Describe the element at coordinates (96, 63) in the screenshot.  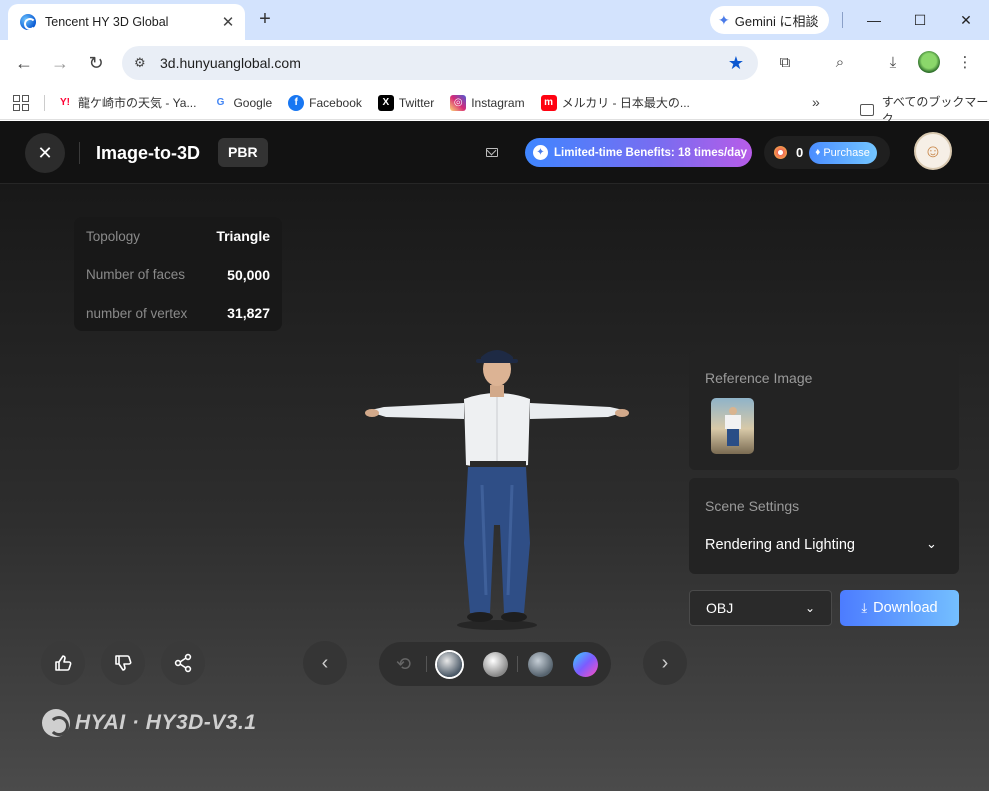
I see `reload-button: ↻` at that location.